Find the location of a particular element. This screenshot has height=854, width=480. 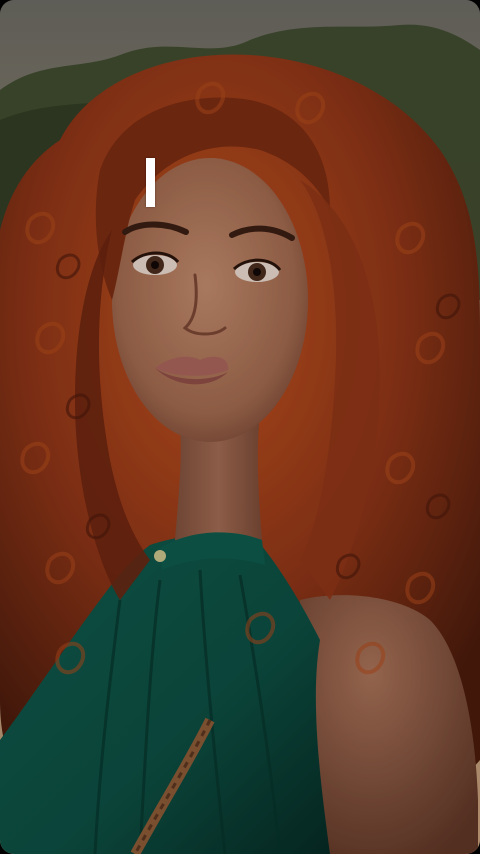

eye-left is located at coordinates (155, 263).